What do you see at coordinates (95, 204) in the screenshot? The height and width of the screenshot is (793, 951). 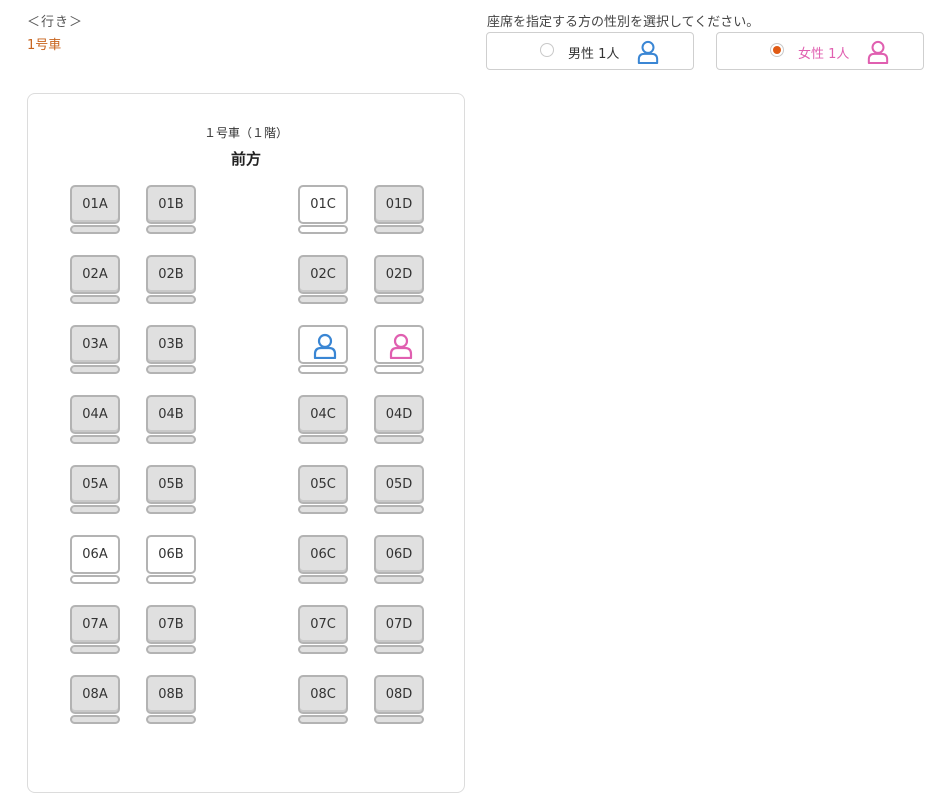 I see `seat-back: 01A` at bounding box center [95, 204].